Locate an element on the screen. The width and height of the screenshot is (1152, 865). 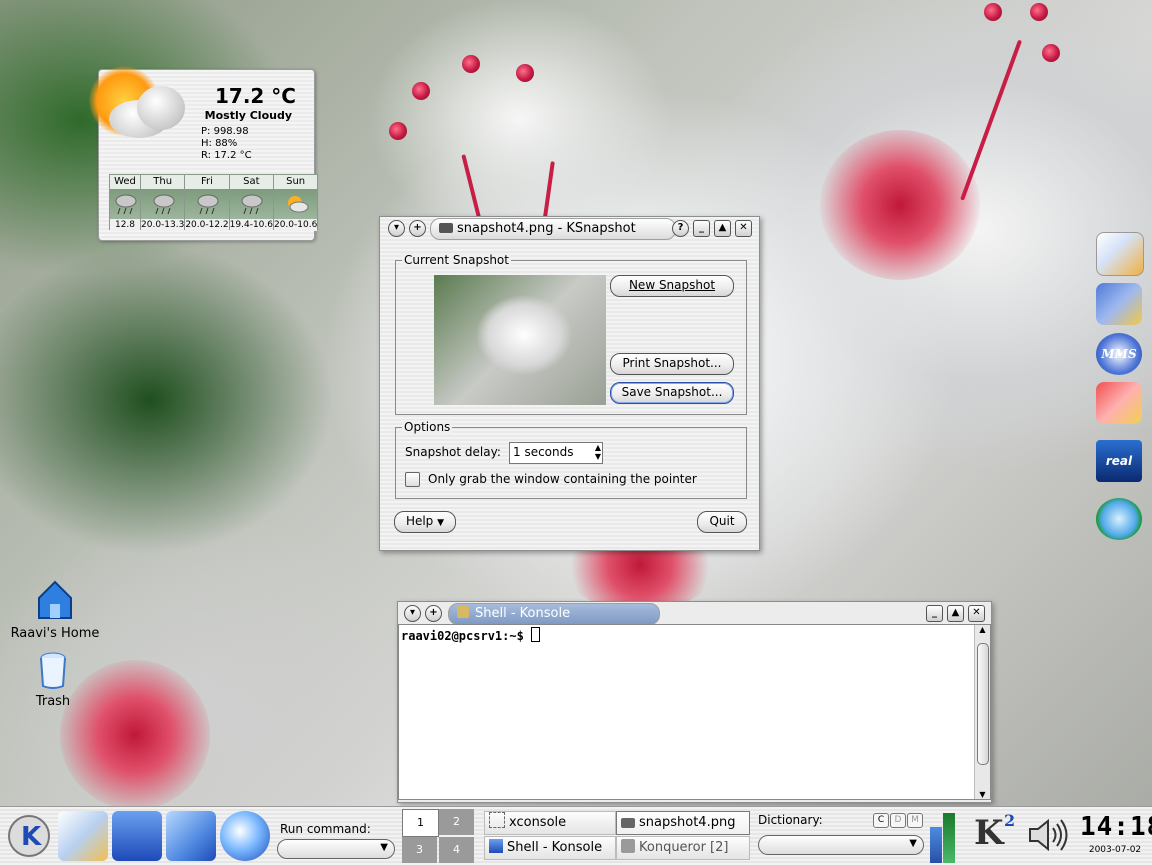
mms-icon: MMS is located at coordinates (1119, 354).